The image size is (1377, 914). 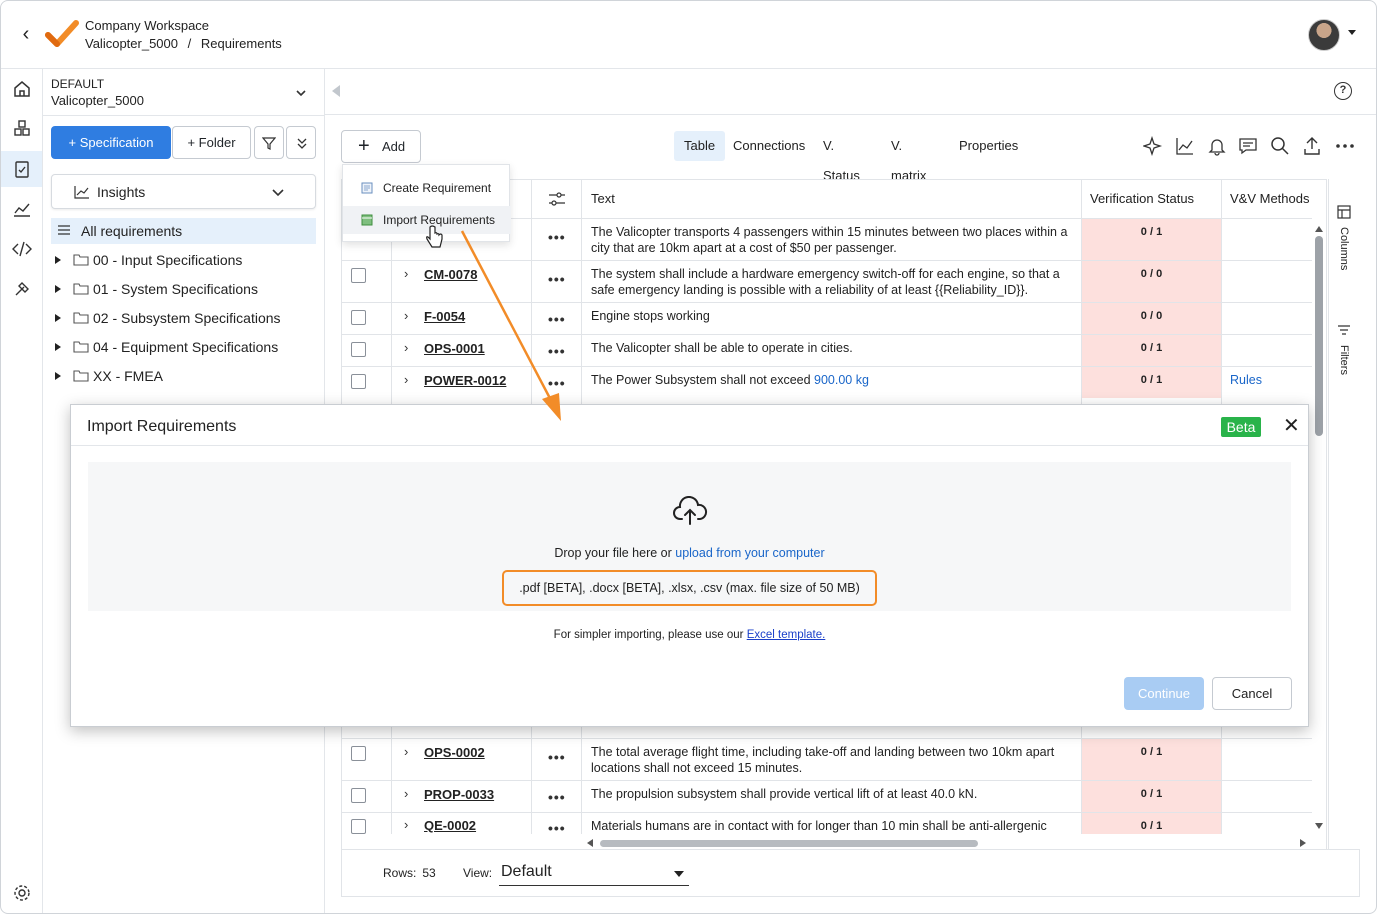 I want to click on insights-dropdown: Insights, so click(x=183, y=191).